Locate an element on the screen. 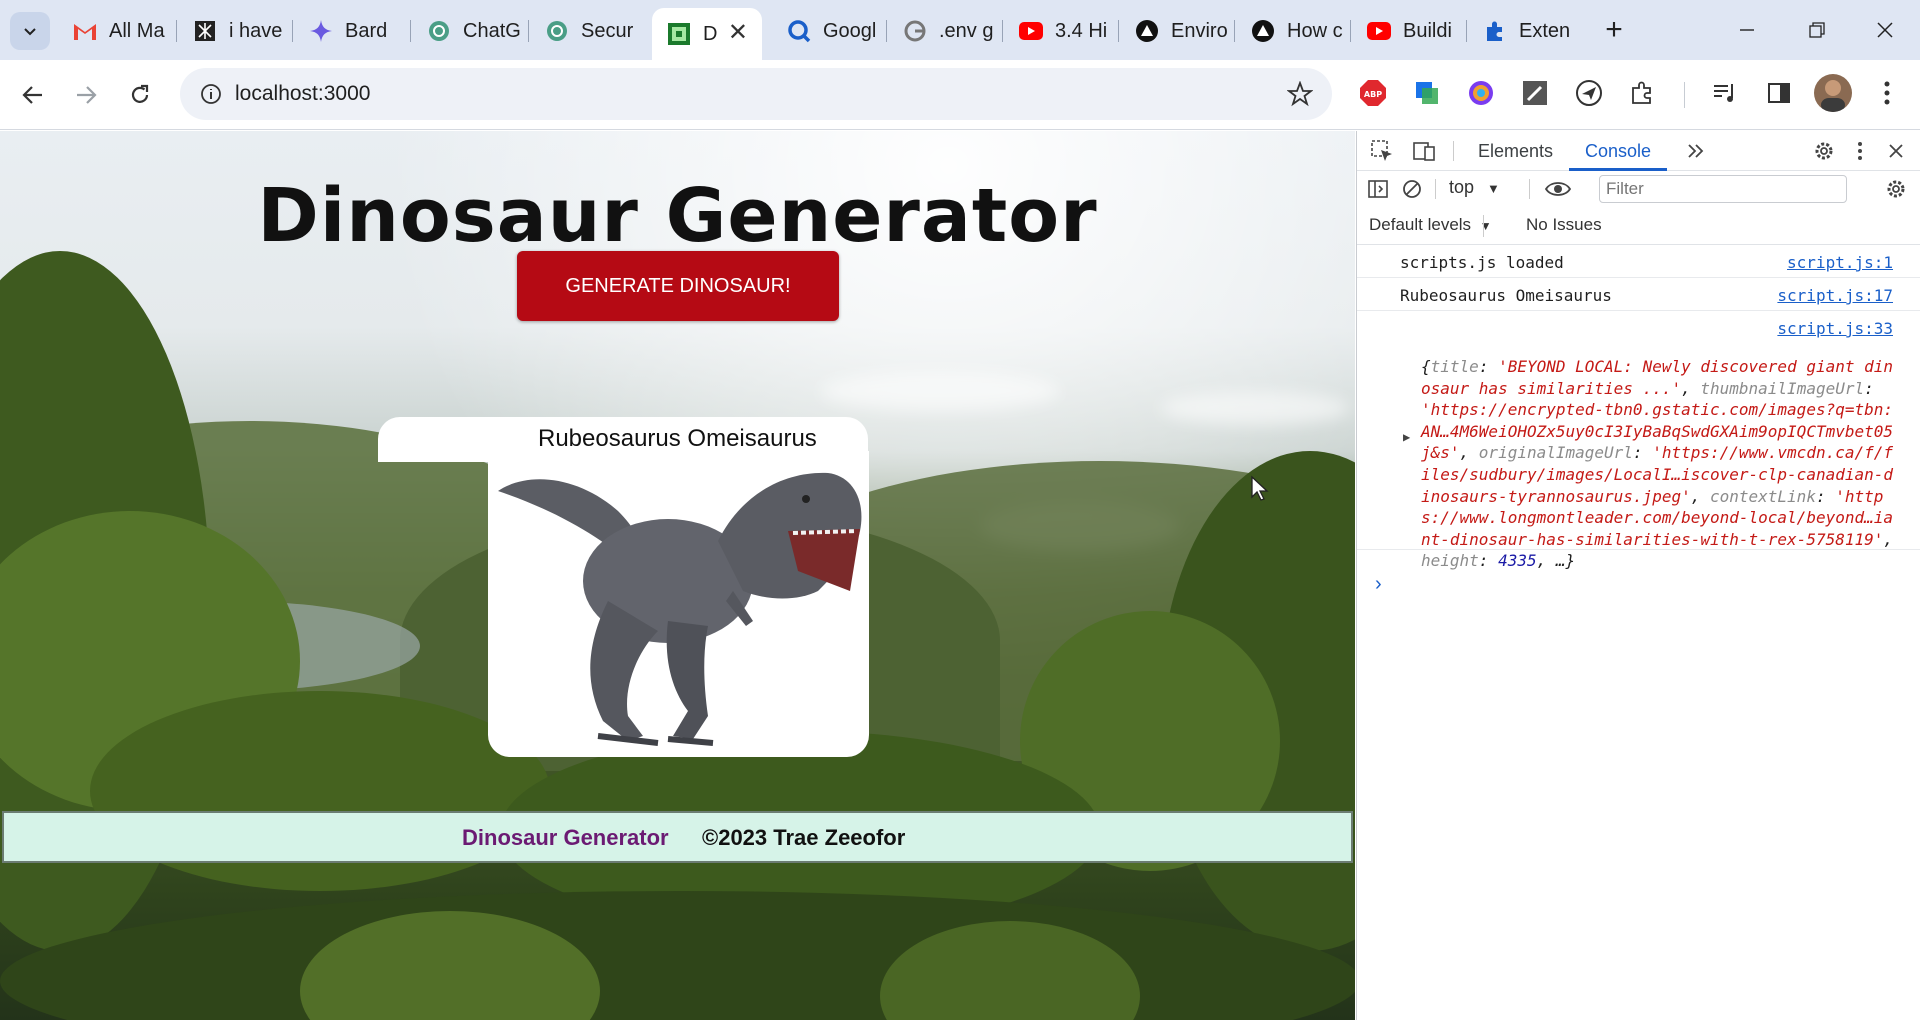 The height and width of the screenshot is (1020, 1920). close-devtools-icon is located at coordinates (1896, 151).